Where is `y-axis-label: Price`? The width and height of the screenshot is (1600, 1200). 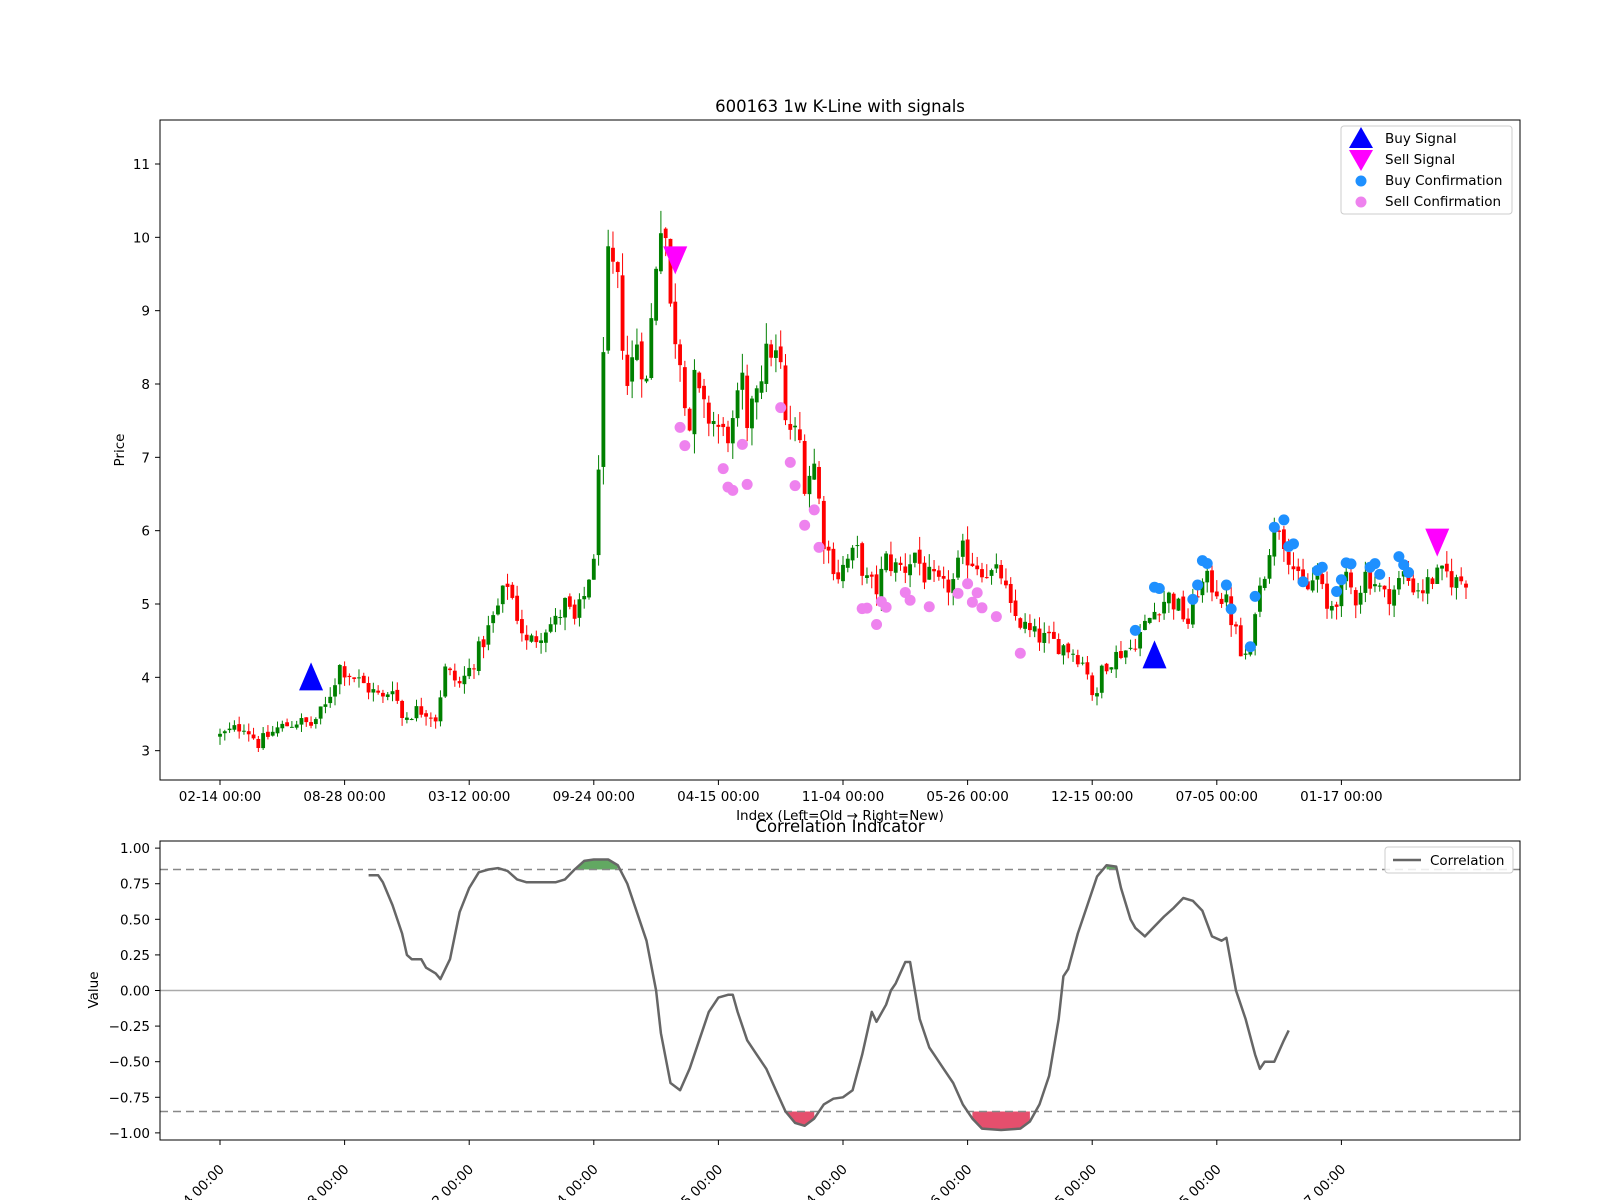 y-axis-label: Price is located at coordinates (120, 450).